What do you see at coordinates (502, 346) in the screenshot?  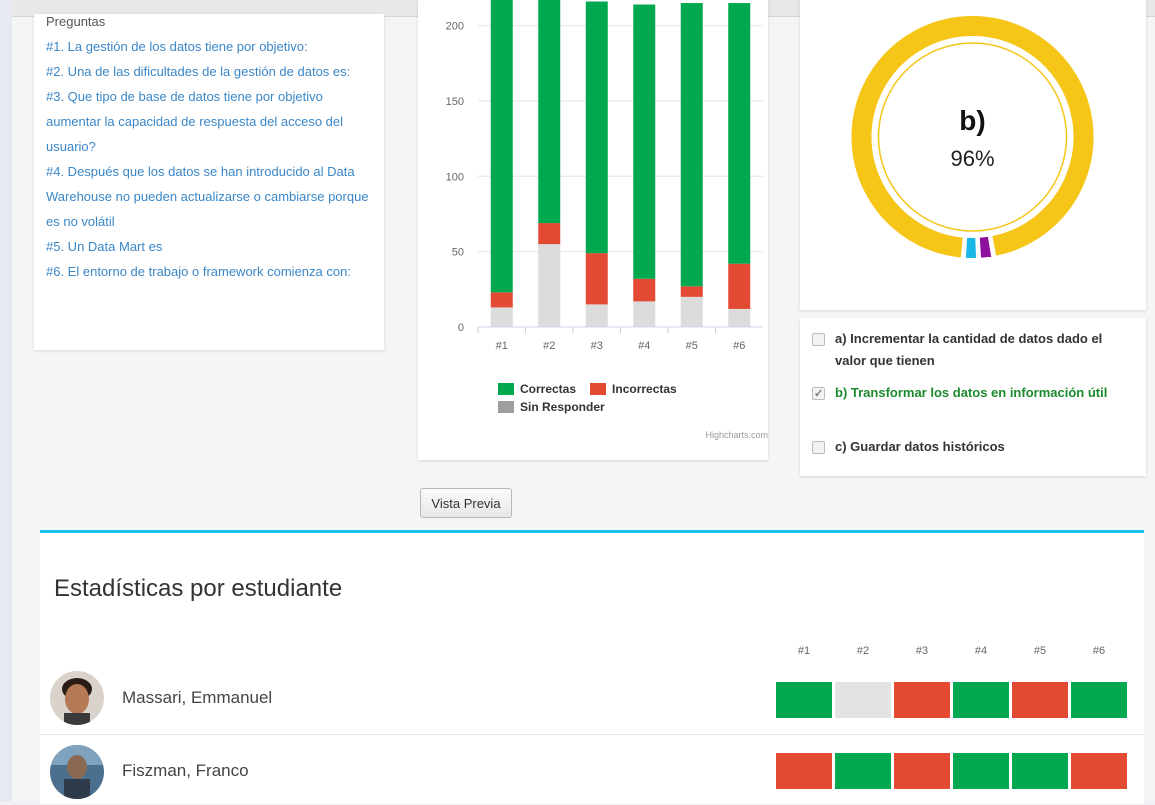 I see `x-tick-label: #1` at bounding box center [502, 346].